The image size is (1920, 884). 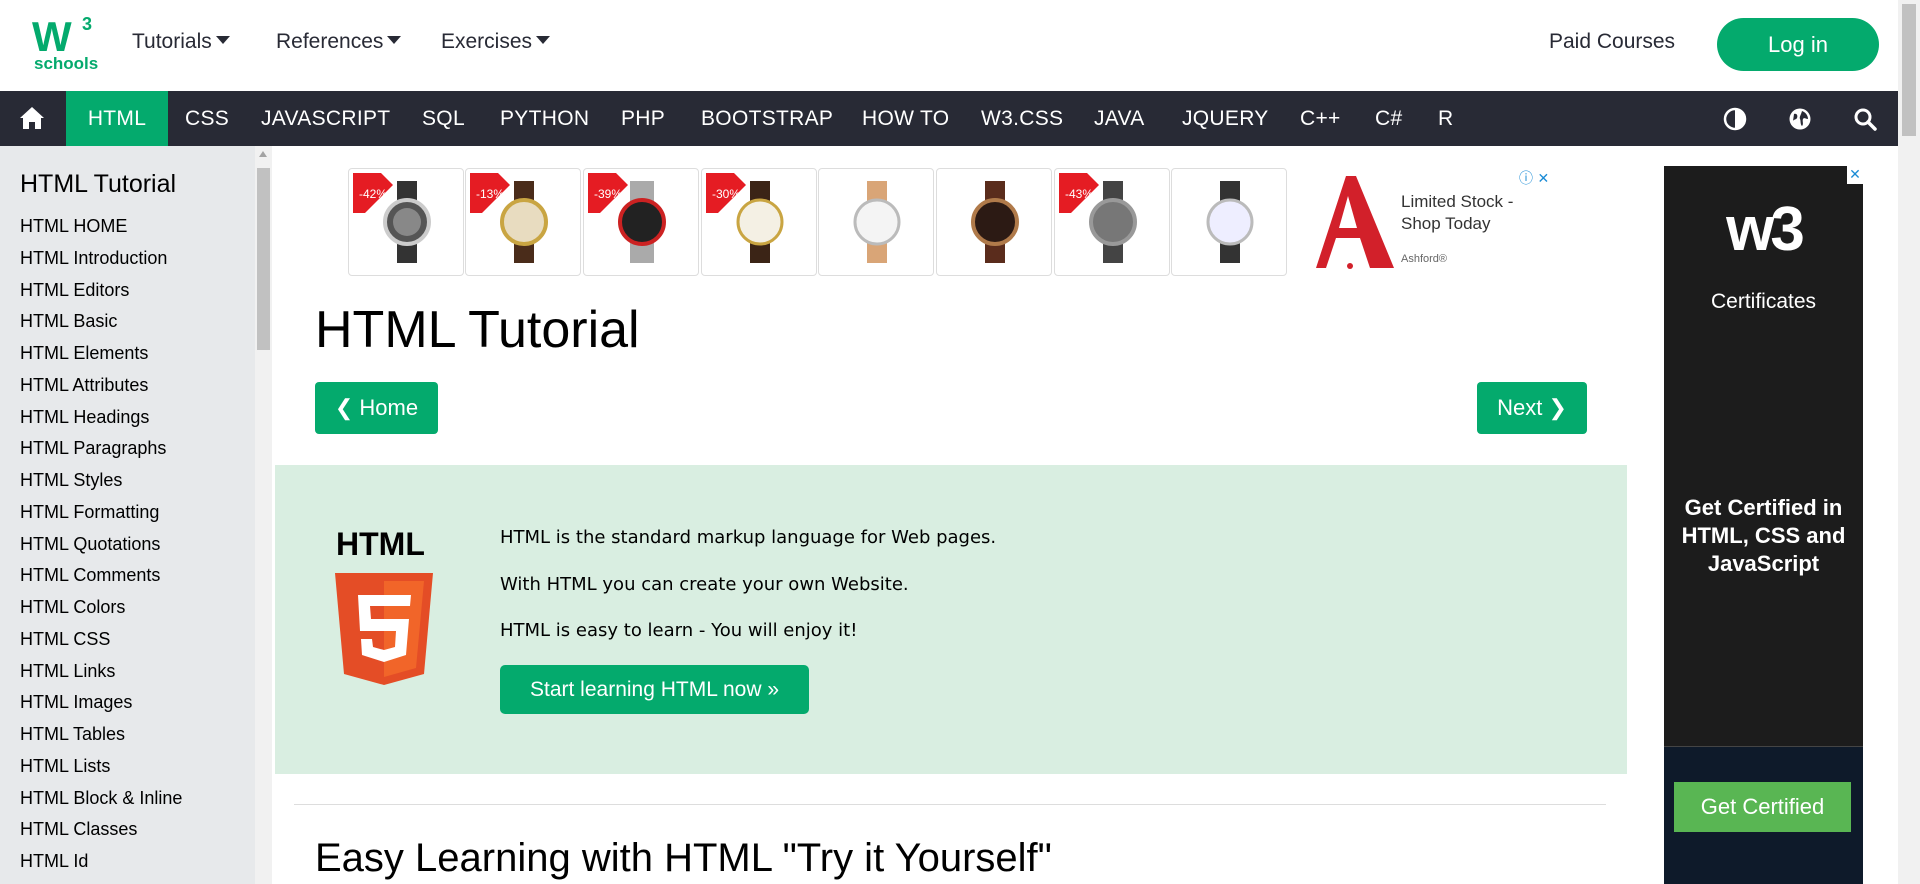 I want to click on nav-cpp: C++, so click(x=1320, y=118).